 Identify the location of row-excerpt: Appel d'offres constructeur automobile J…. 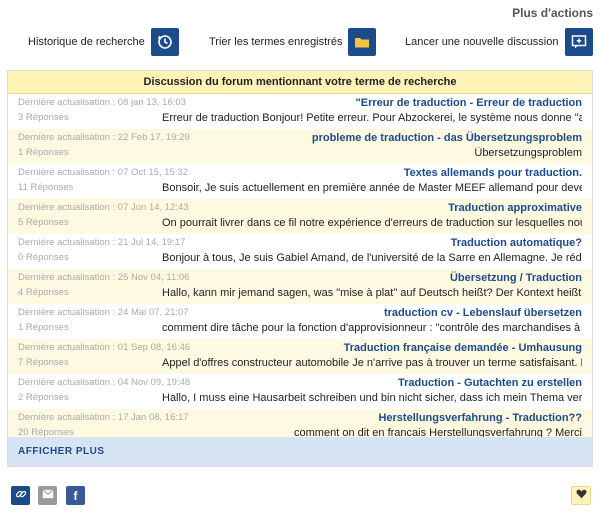
(372, 363).